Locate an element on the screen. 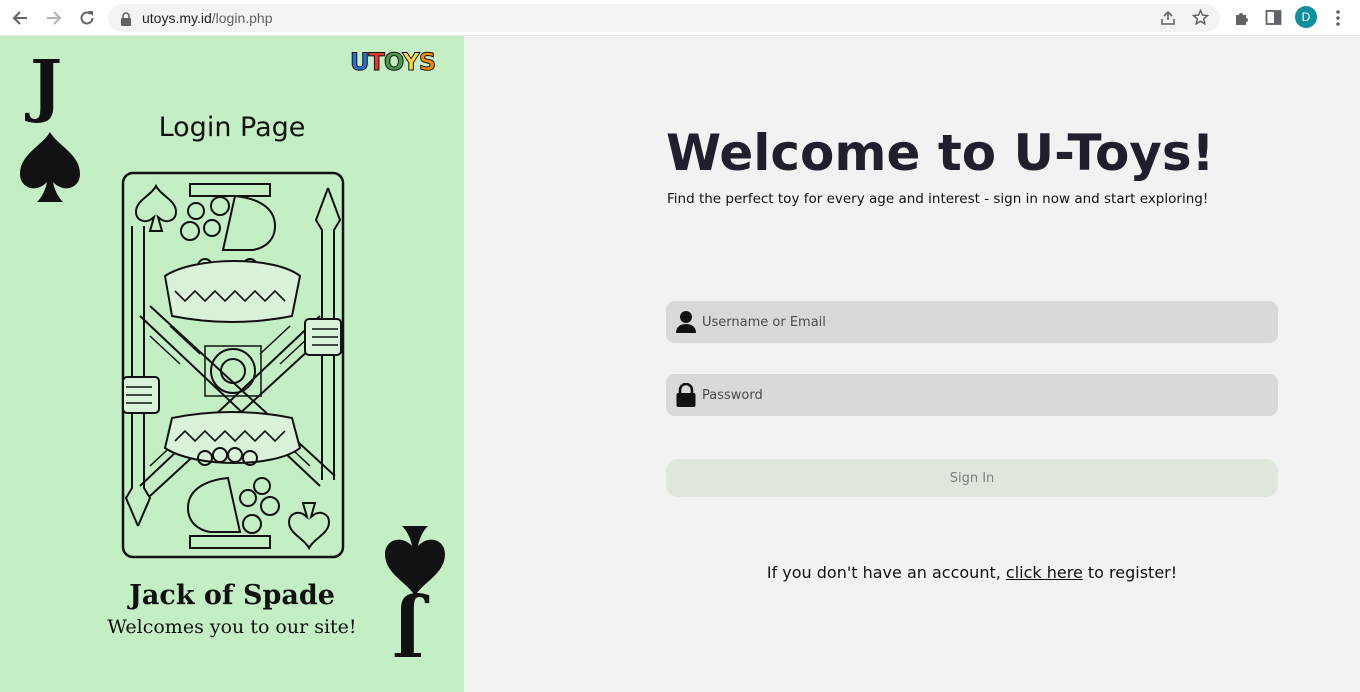  password-field is located at coordinates (972, 395).